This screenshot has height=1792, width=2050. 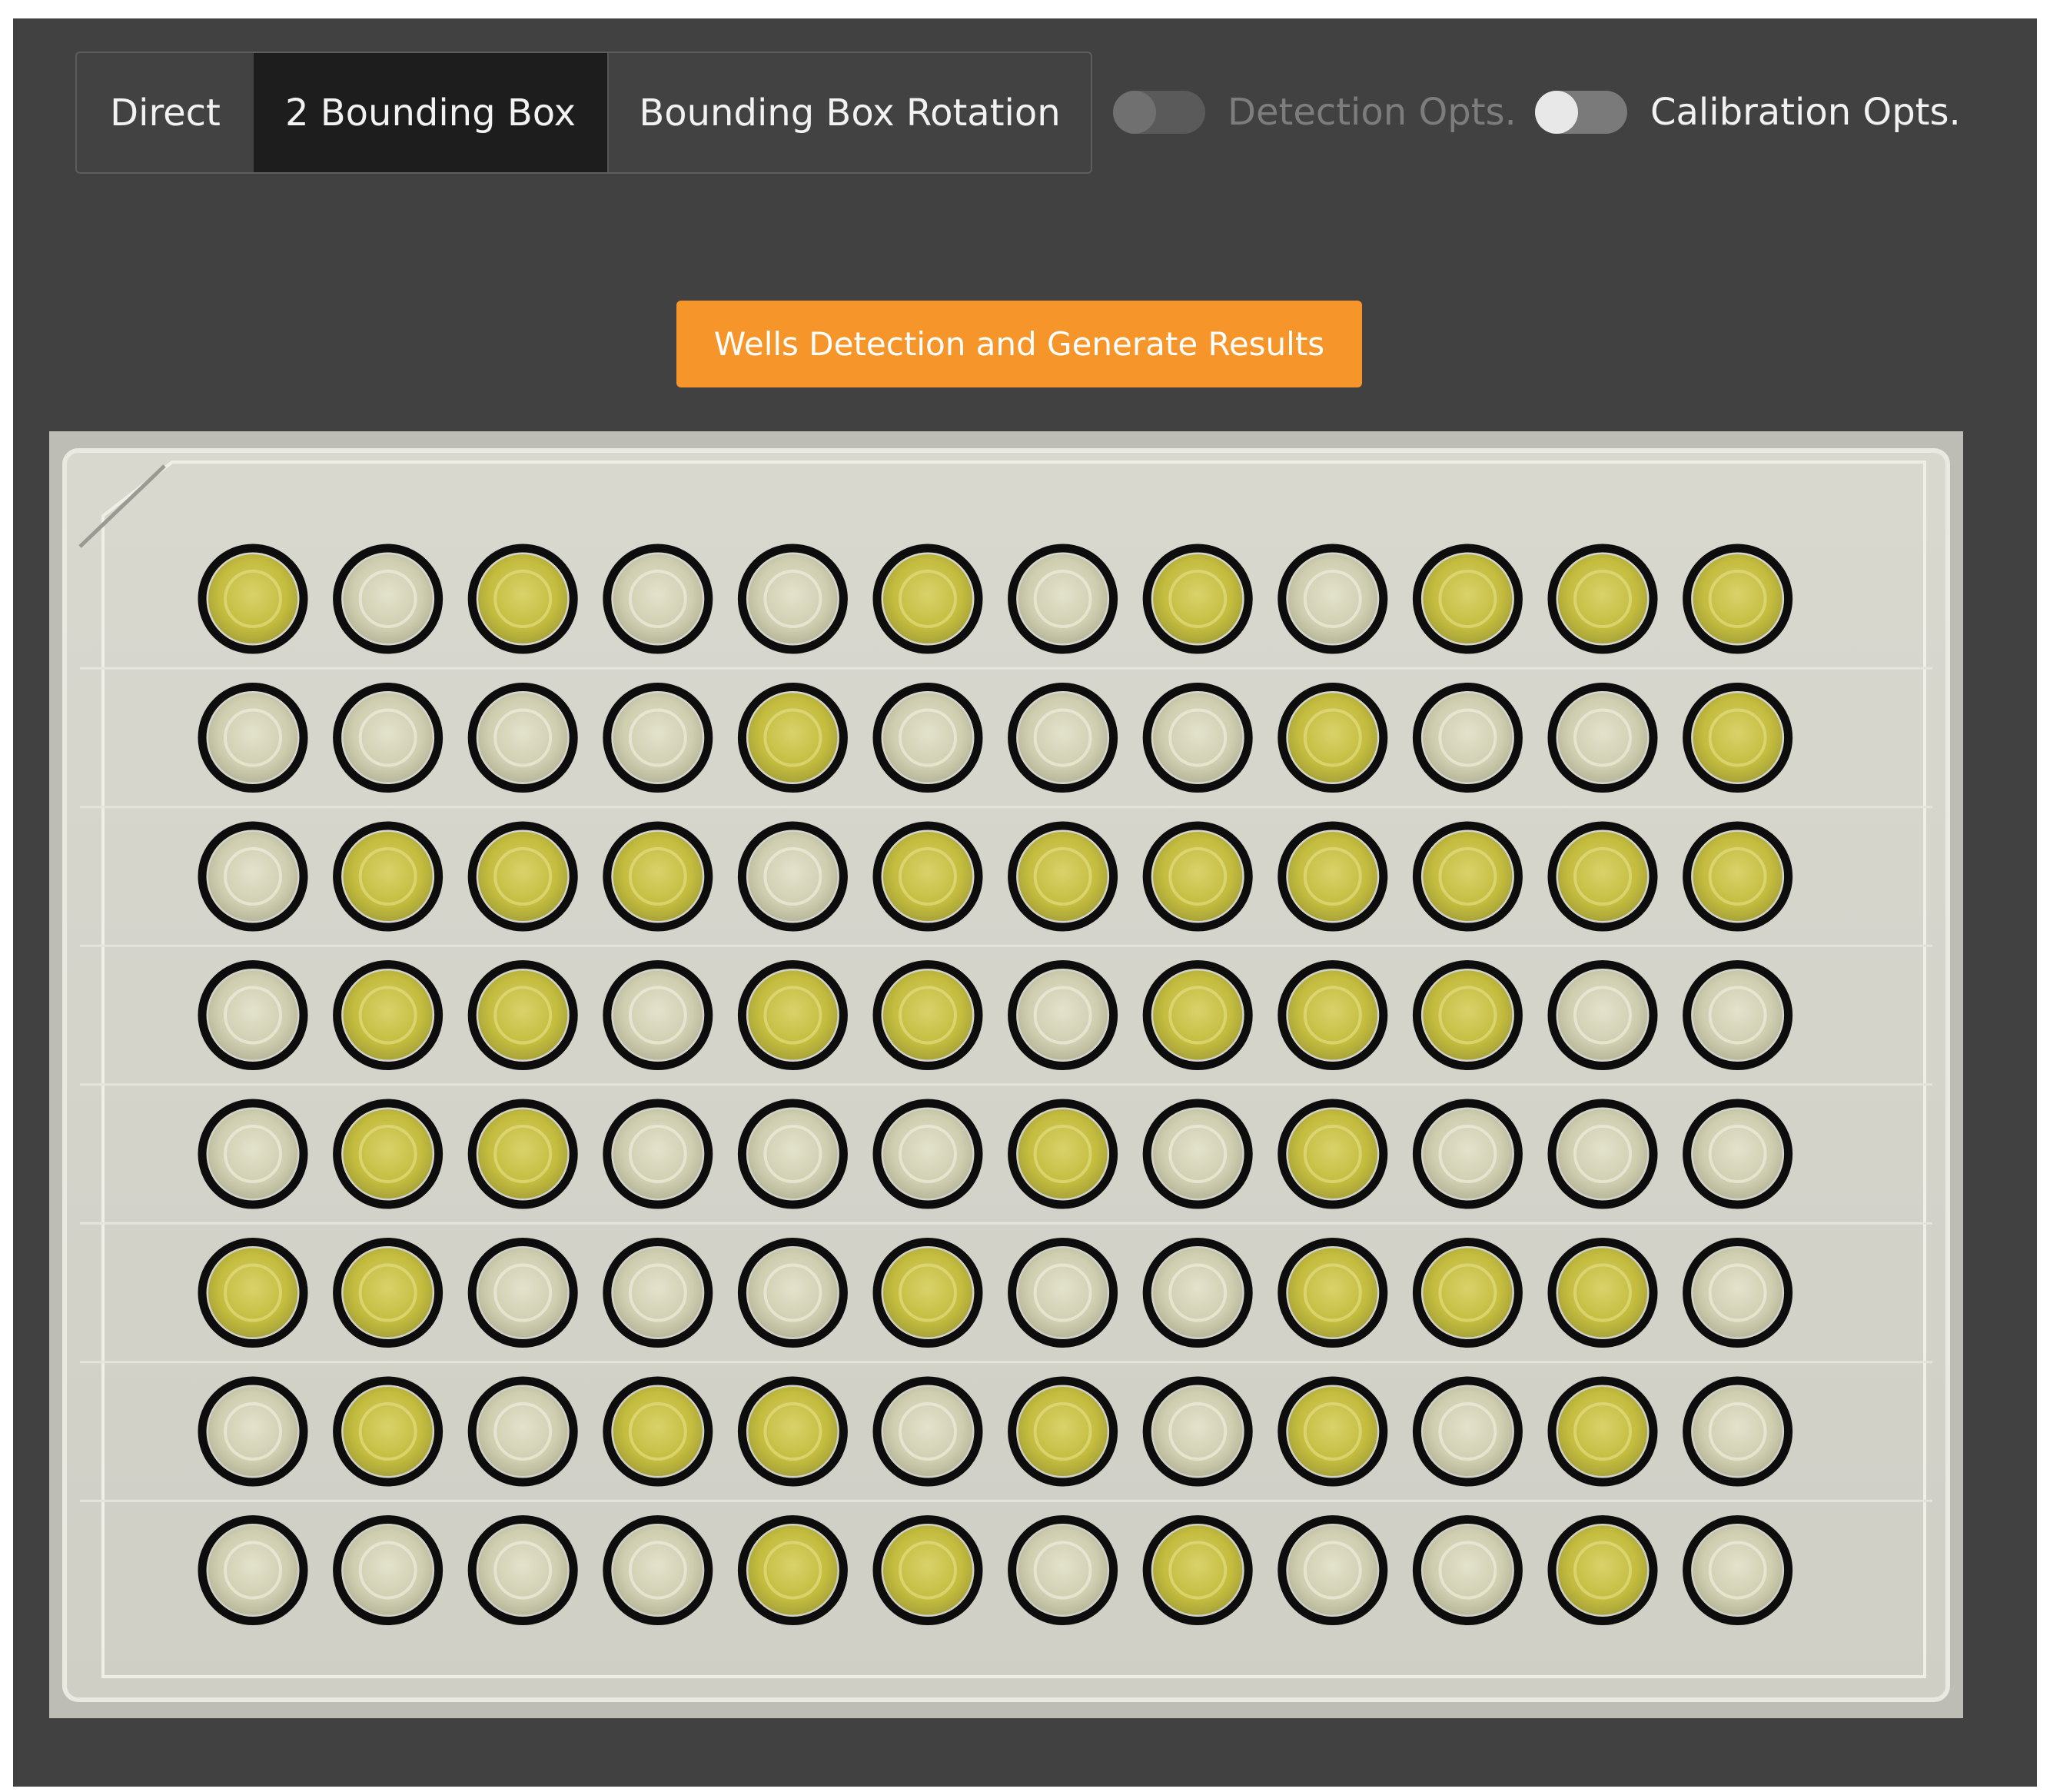 I want to click on detection-opts-label: Detection Opts., so click(x=1372, y=112).